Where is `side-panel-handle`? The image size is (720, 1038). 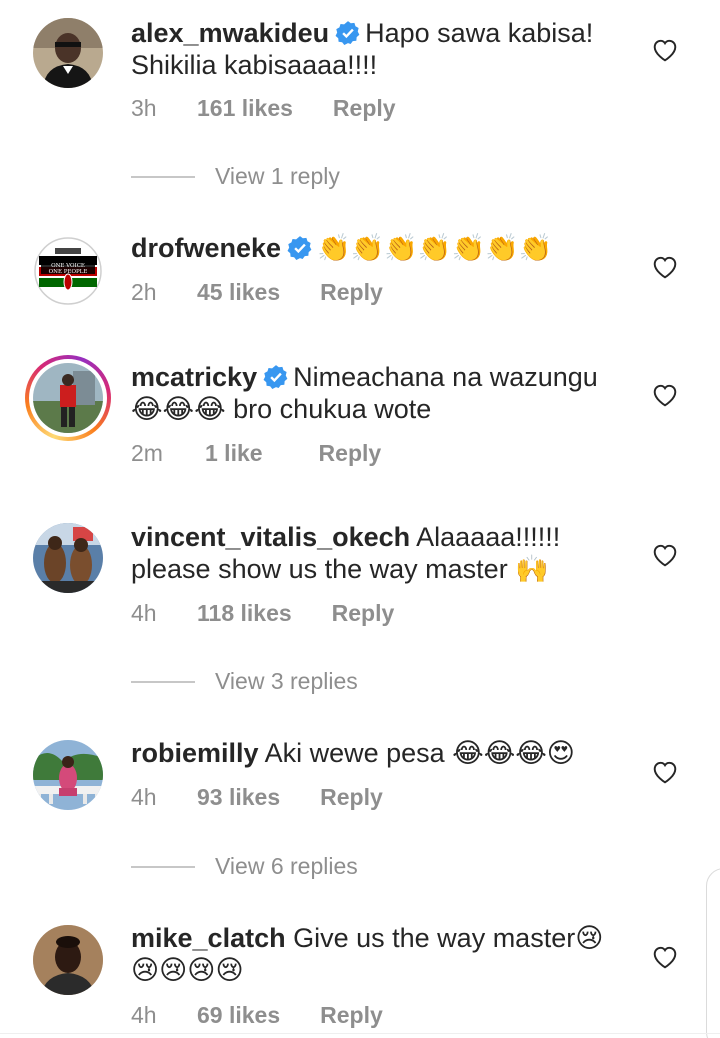 side-panel-handle is located at coordinates (713, 953).